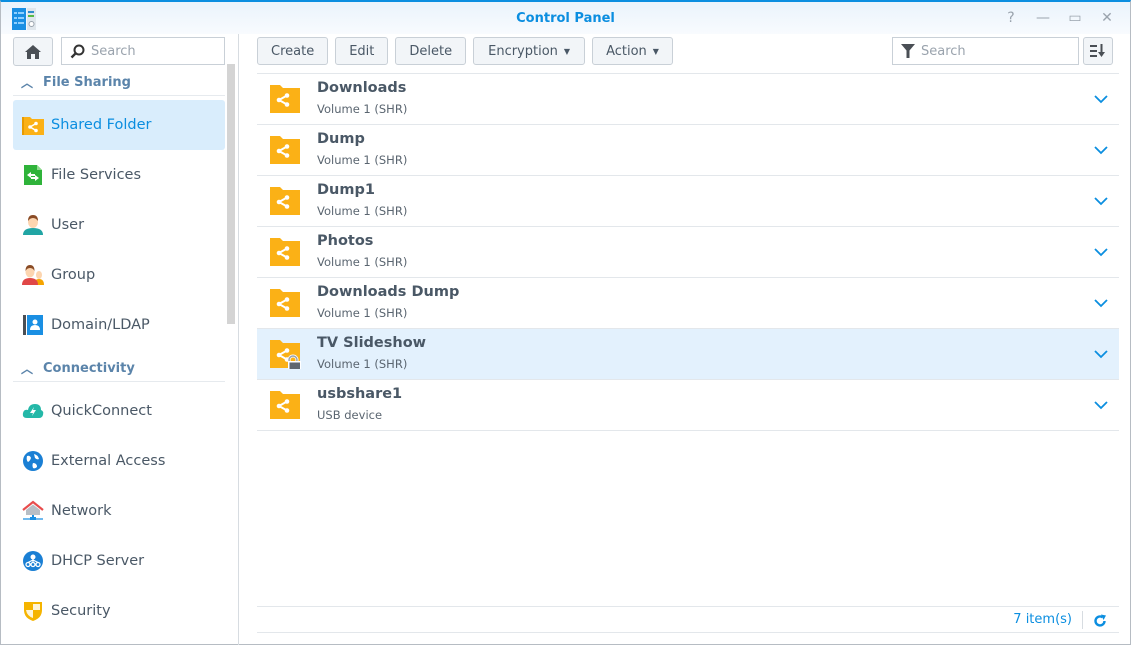 This screenshot has height=645, width=1131. Describe the element at coordinates (119, 275) in the screenshot. I see `sidebar-item-group: Group` at that location.